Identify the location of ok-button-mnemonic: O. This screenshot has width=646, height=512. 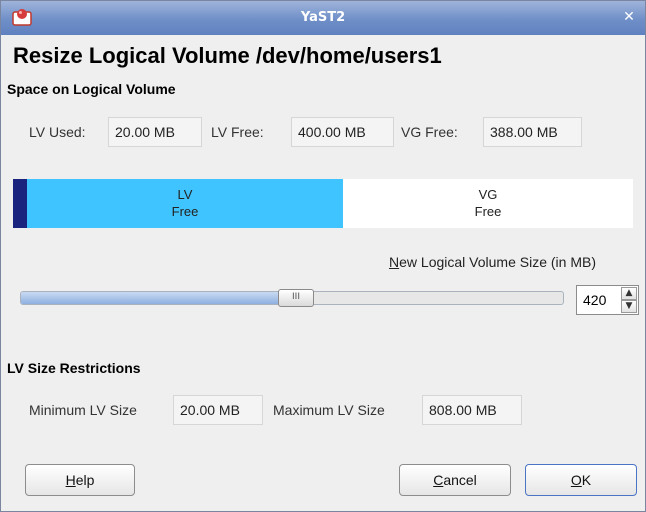
(576, 480).